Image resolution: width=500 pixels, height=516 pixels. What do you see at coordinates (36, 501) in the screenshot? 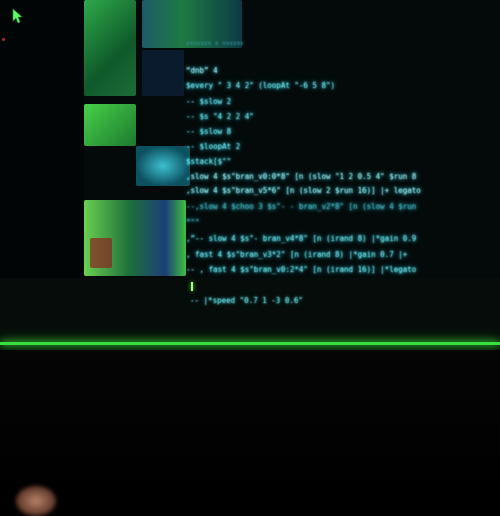
I see `fingertip` at bounding box center [36, 501].